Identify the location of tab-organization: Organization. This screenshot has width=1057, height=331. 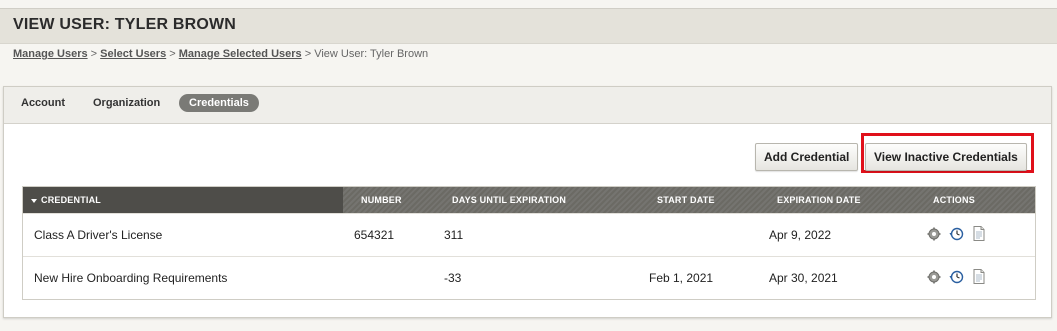
(126, 103).